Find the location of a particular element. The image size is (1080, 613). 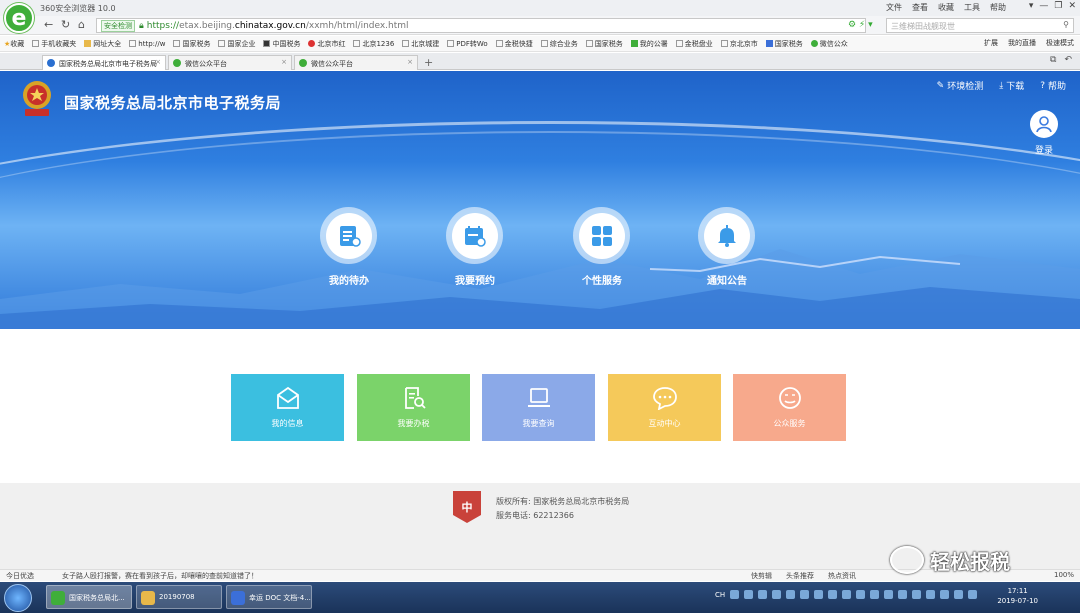

menu-view: 查看 is located at coordinates (920, 7).